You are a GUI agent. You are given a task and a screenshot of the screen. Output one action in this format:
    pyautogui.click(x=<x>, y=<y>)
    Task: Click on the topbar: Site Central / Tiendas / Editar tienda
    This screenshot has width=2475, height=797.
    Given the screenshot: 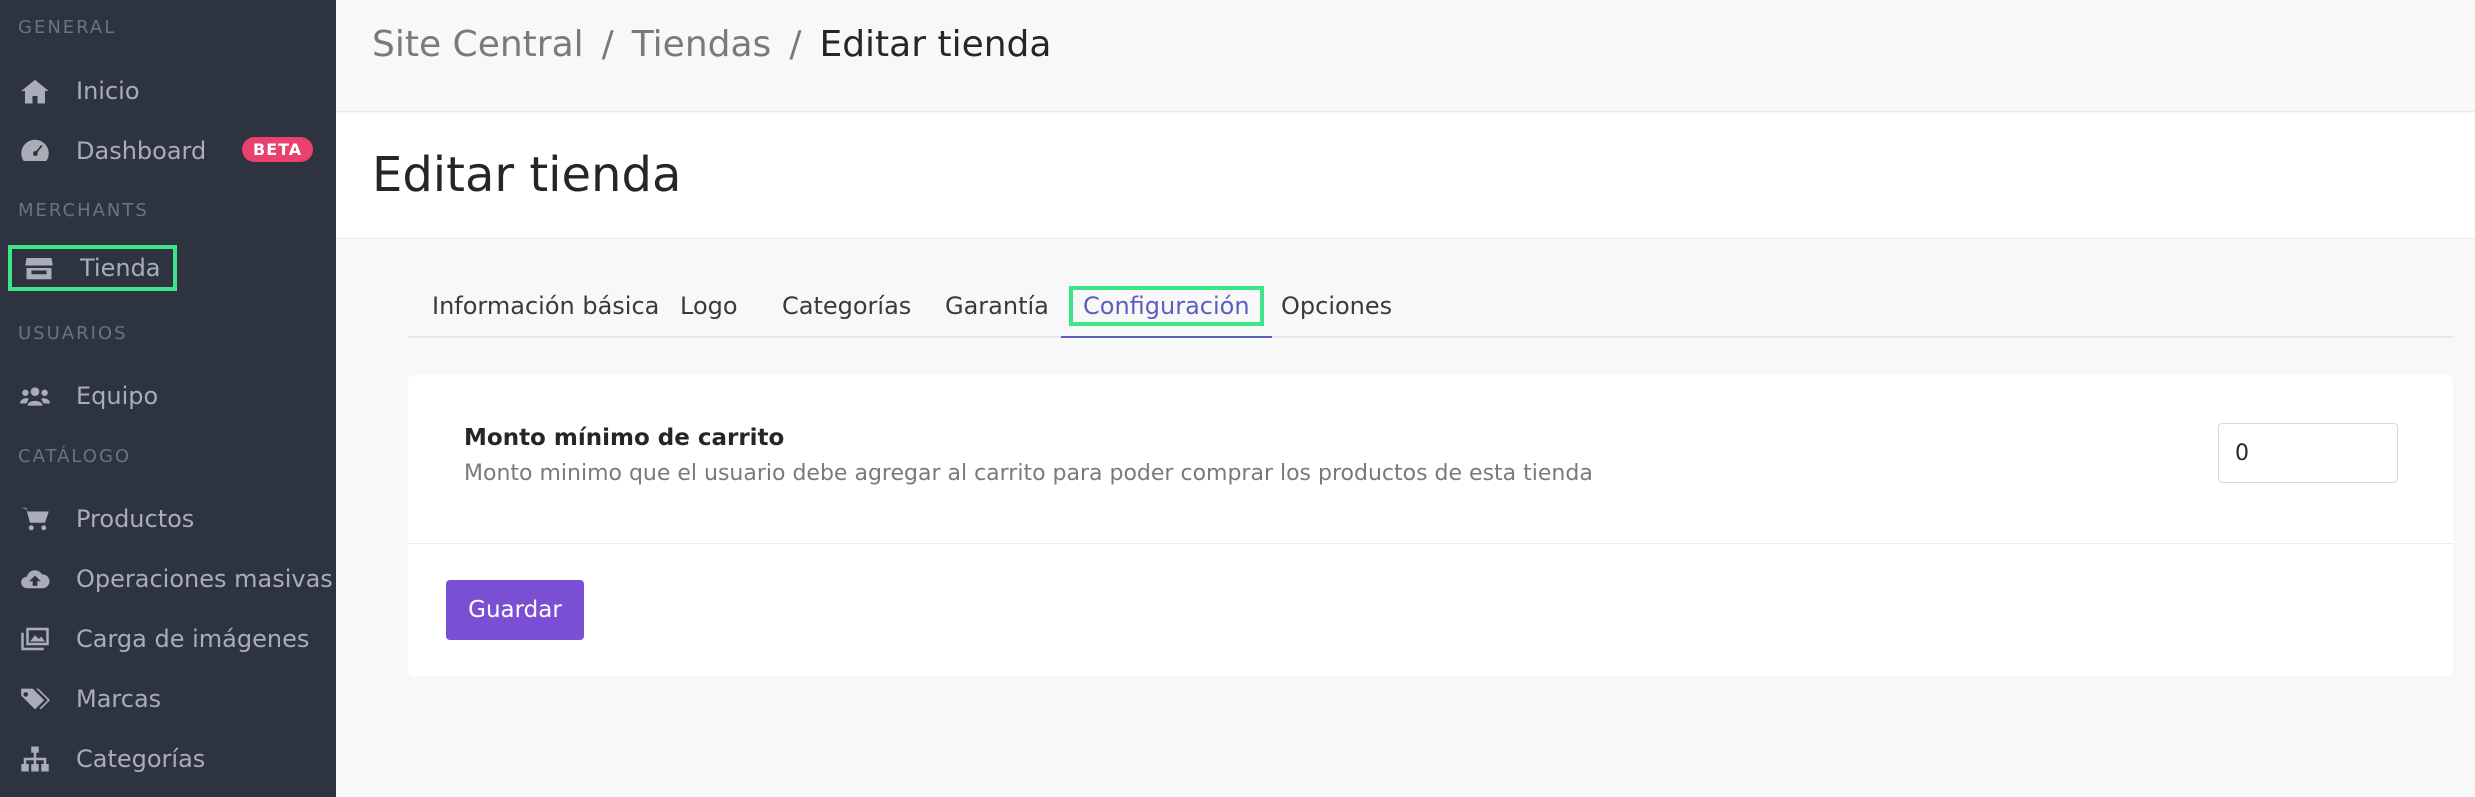 What is the action you would take?
    pyautogui.click(x=1405, y=56)
    